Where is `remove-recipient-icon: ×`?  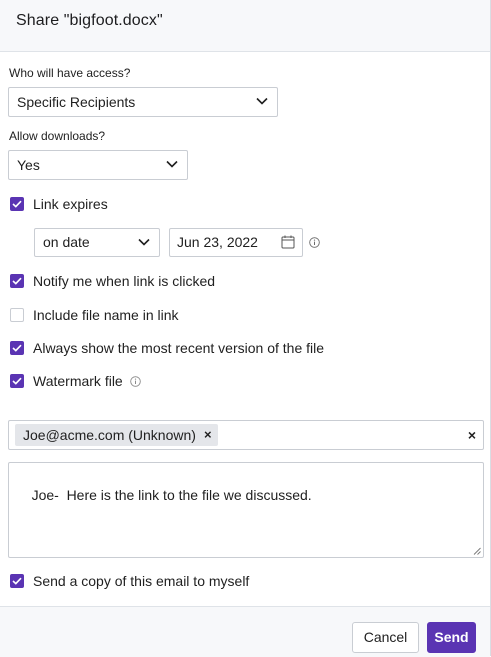 remove-recipient-icon: × is located at coordinates (208, 435).